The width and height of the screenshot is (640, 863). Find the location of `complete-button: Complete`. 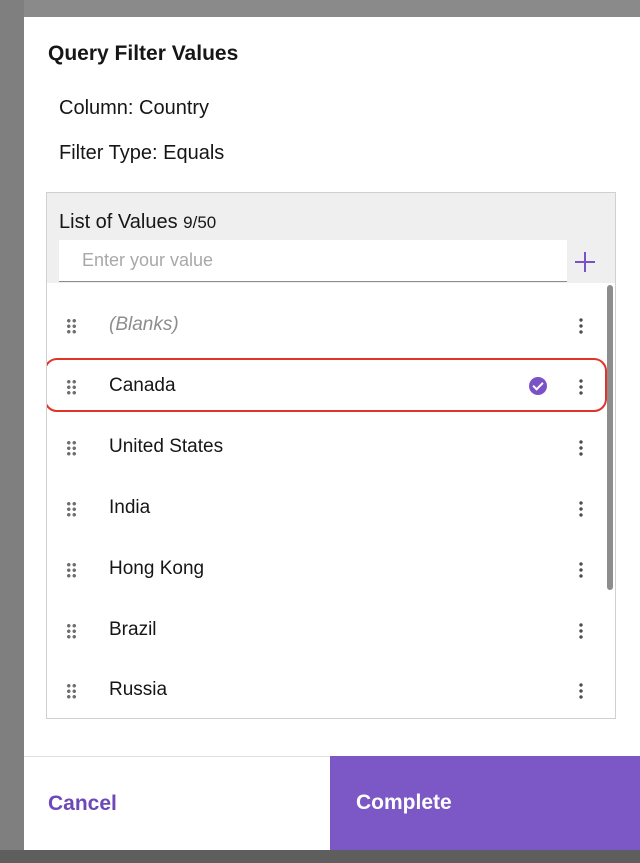

complete-button: Complete is located at coordinates (485, 803).